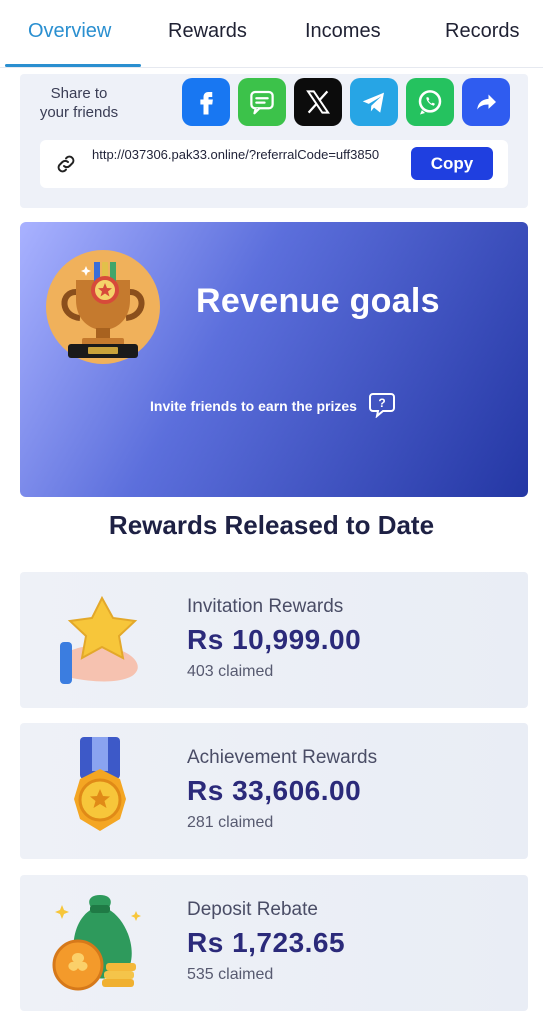  Describe the element at coordinates (271, 35) in the screenshot. I see `tab-bar: Overview Rewards Incomes Records` at that location.